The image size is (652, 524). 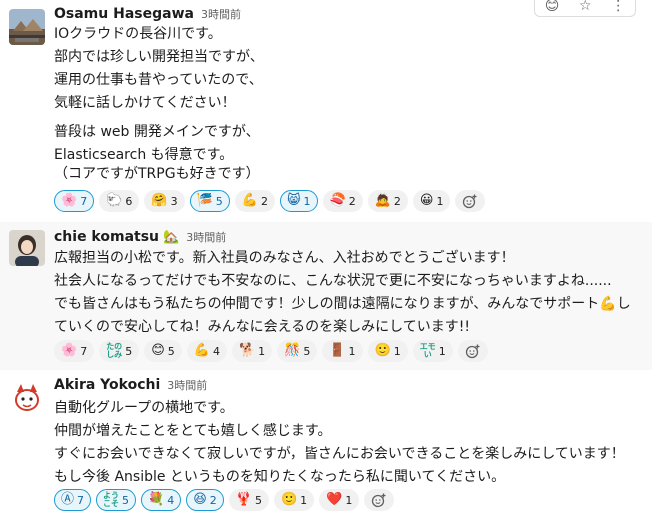 I want to click on grinning-face-icon: 😀, so click(x=426, y=200).